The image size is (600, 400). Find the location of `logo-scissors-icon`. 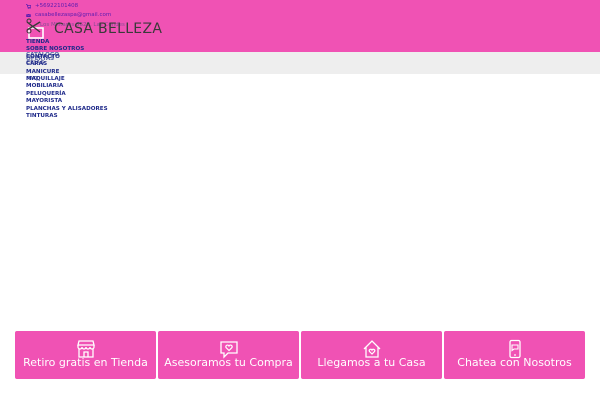

logo-scissors-icon is located at coordinates (35, 28).